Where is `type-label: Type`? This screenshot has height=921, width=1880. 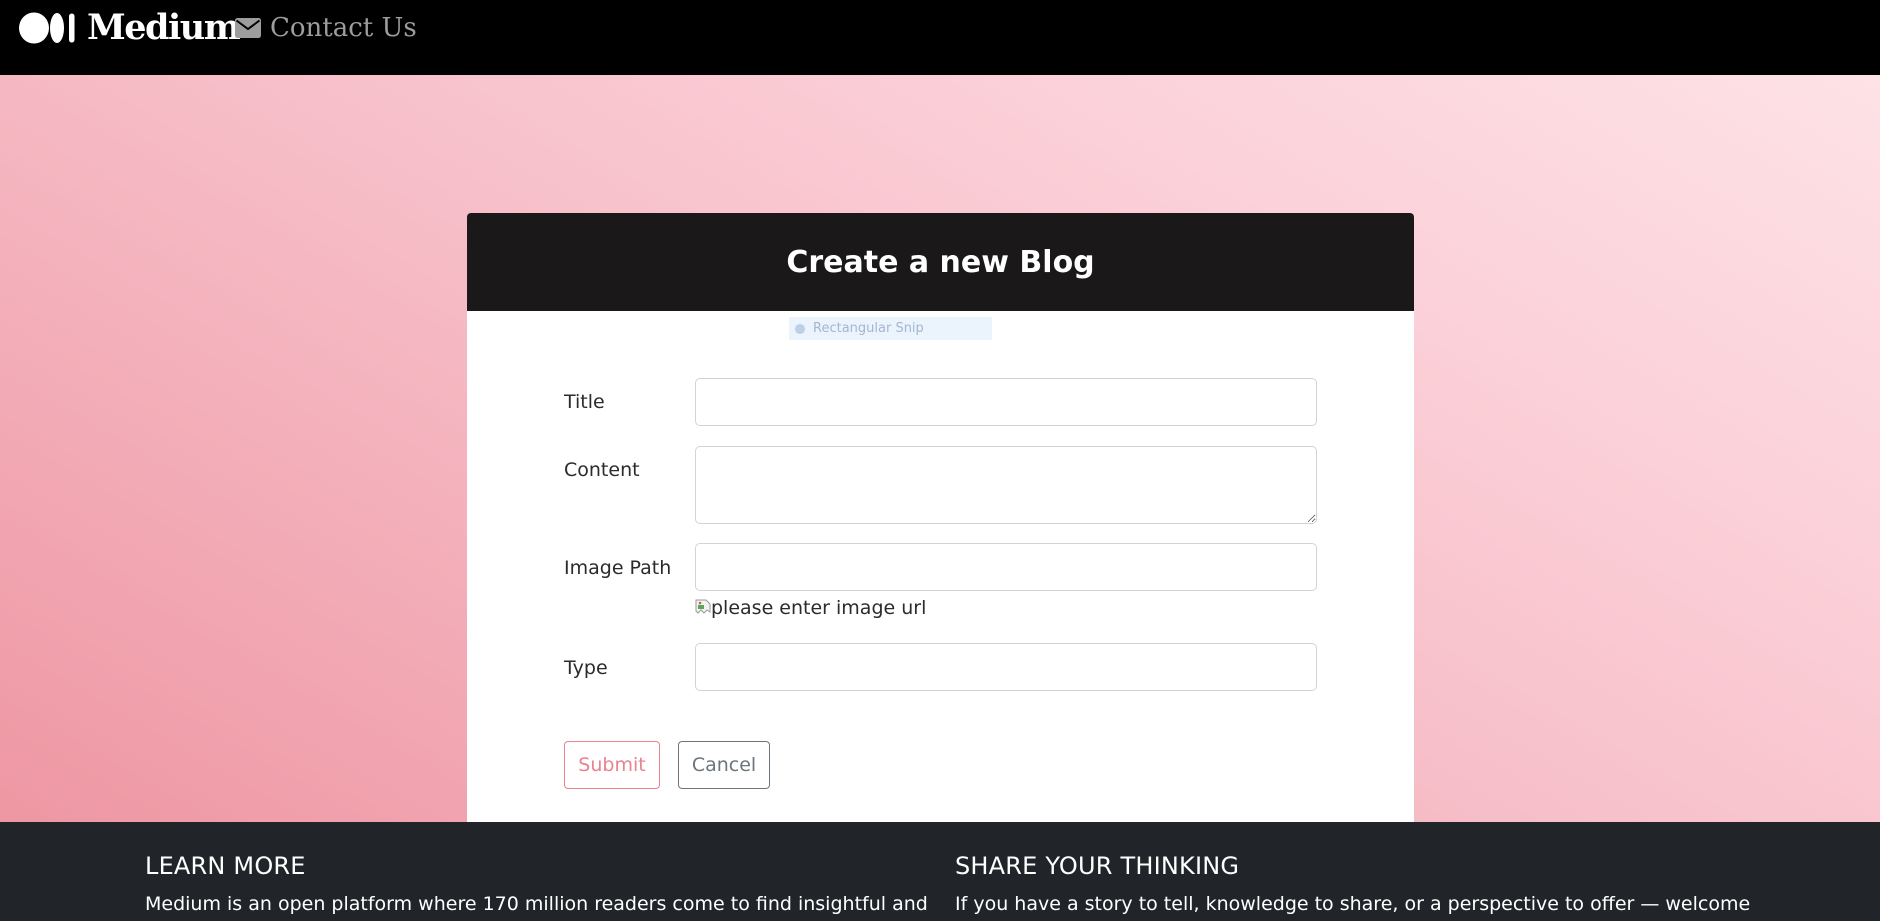 type-label: Type is located at coordinates (586, 668).